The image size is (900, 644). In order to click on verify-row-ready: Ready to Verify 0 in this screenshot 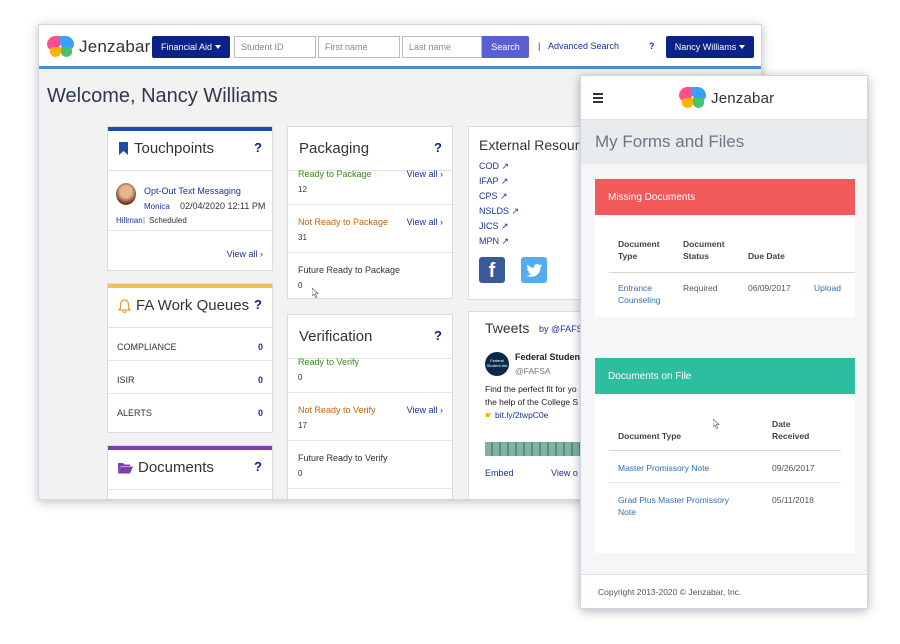, I will do `click(370, 369)`.